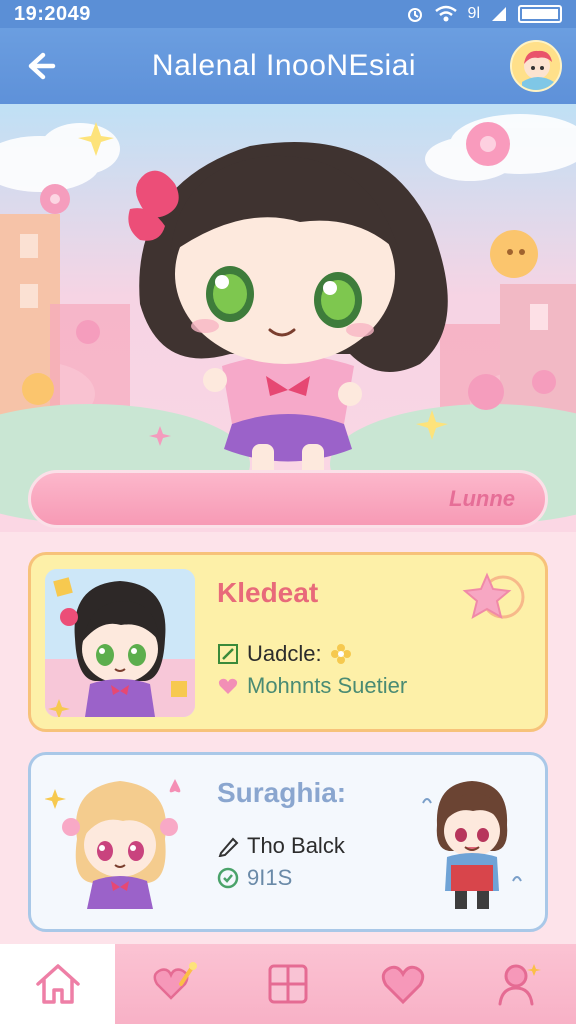 The height and width of the screenshot is (1024, 576). Describe the element at coordinates (270, 877) in the screenshot. I see `card-line-secondary-text: 9I1S` at that location.